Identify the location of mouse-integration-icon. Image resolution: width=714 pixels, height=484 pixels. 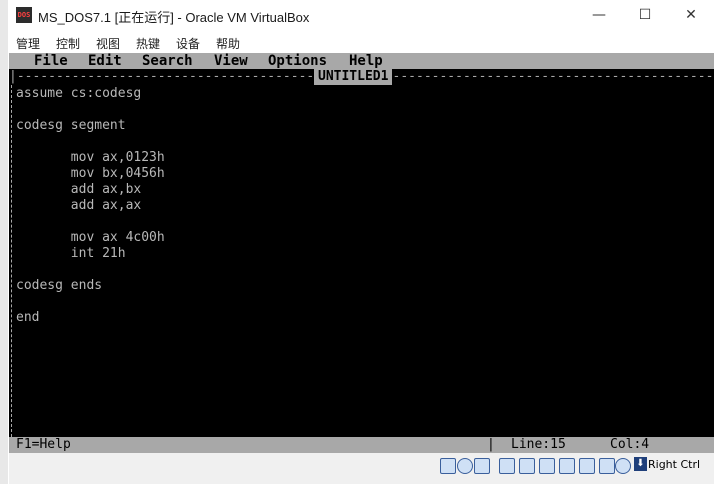
(607, 466).